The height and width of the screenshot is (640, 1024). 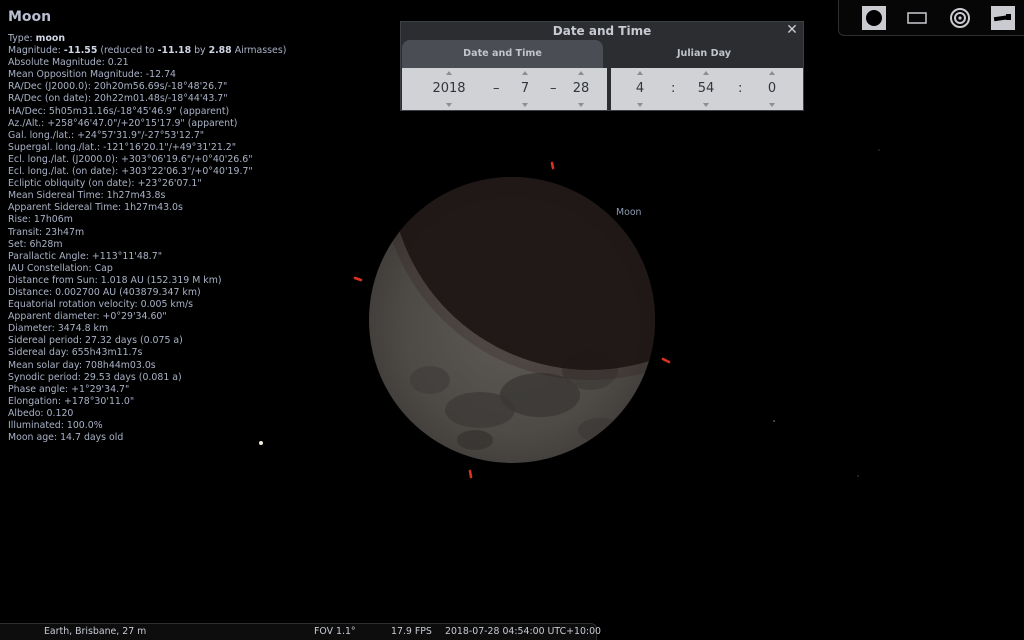 I want to click on day-spinbox: 28, so click(x=581, y=89).